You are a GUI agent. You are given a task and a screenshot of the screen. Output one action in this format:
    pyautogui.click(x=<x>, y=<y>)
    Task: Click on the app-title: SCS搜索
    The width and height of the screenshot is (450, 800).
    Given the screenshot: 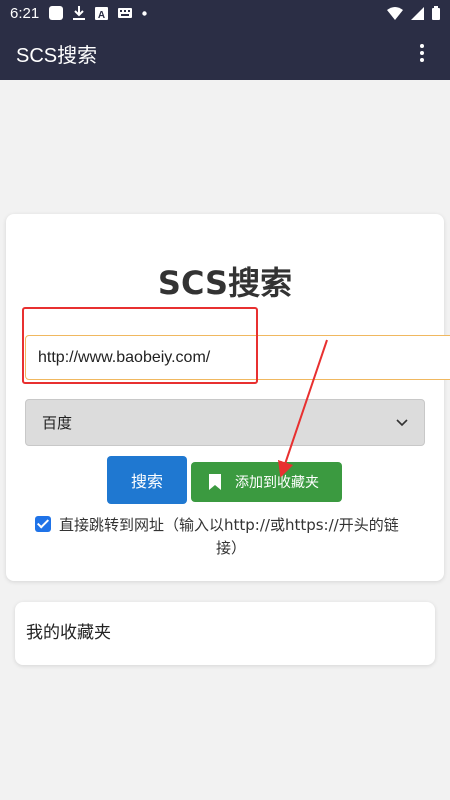 What is the action you would take?
    pyautogui.click(x=57, y=55)
    